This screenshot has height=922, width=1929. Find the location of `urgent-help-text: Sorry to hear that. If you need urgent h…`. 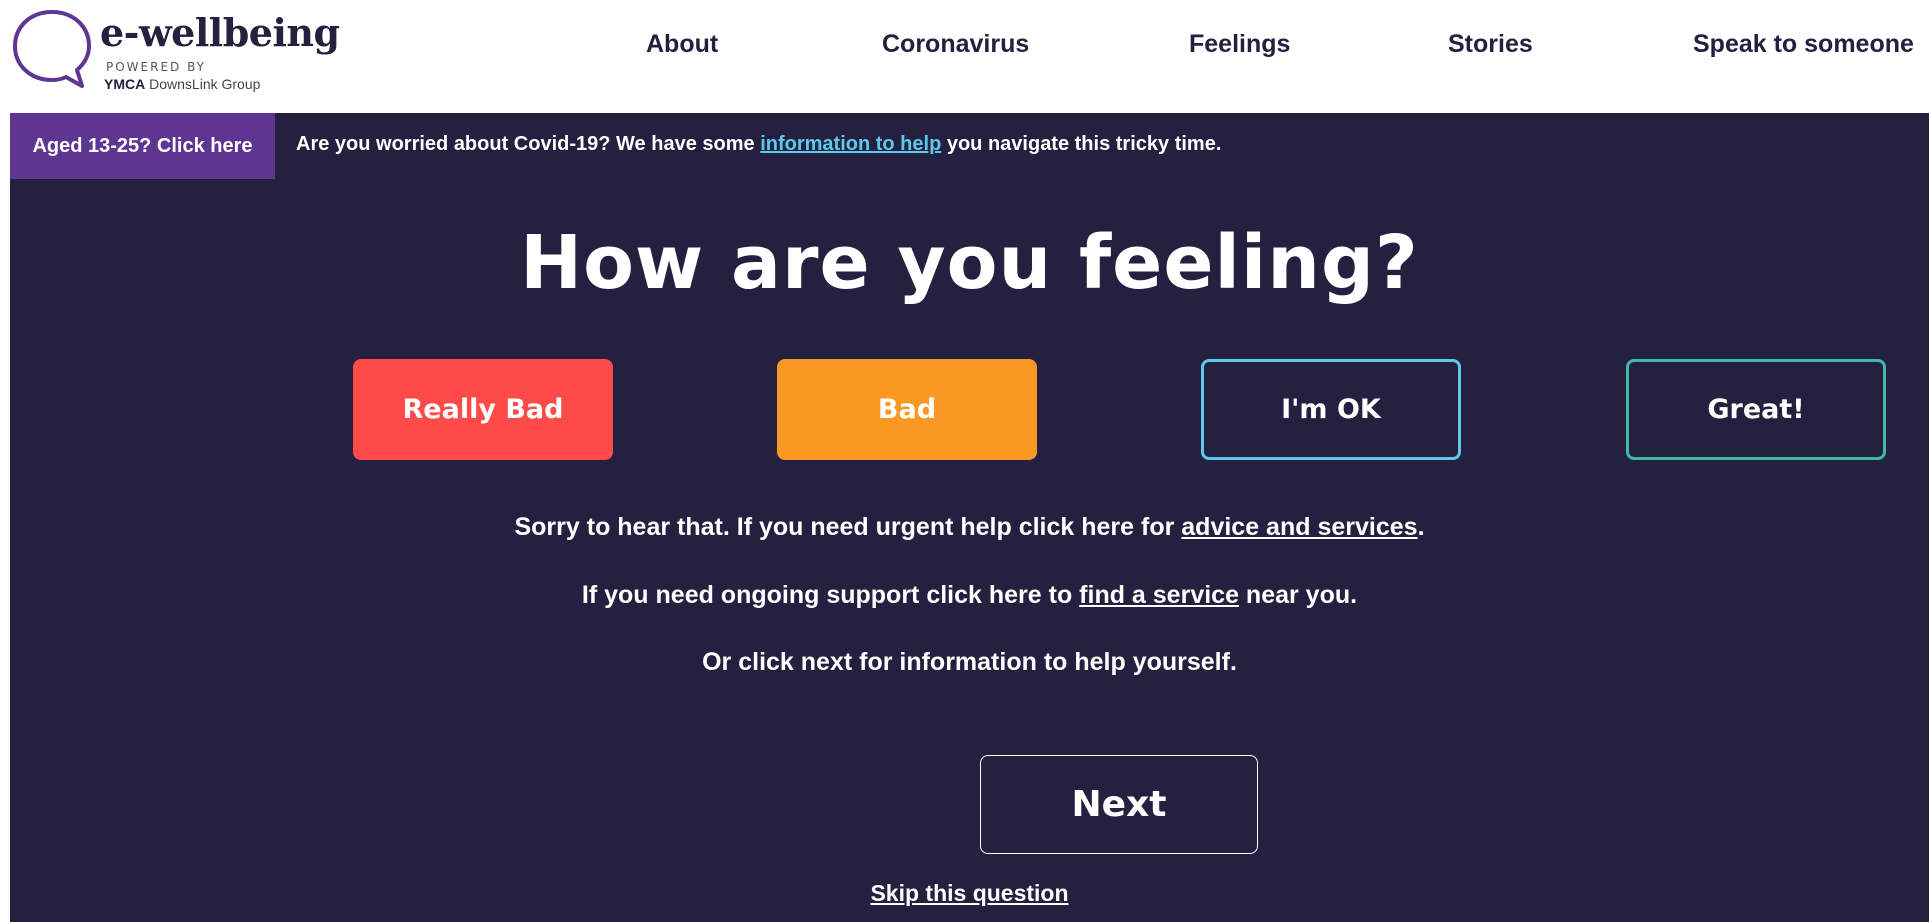

urgent-help-text: Sorry to hear that. If you need urgent h… is located at coordinates (848, 527).